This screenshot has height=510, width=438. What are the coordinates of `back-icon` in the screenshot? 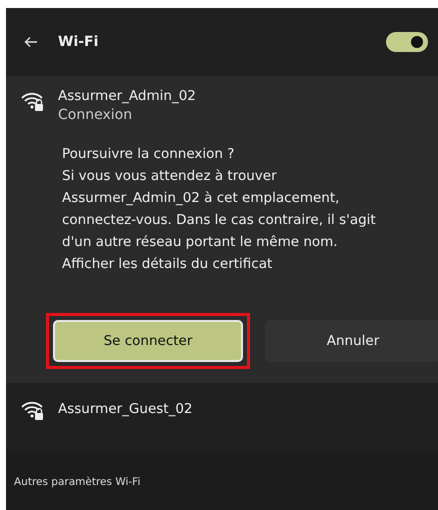 It's located at (31, 42).